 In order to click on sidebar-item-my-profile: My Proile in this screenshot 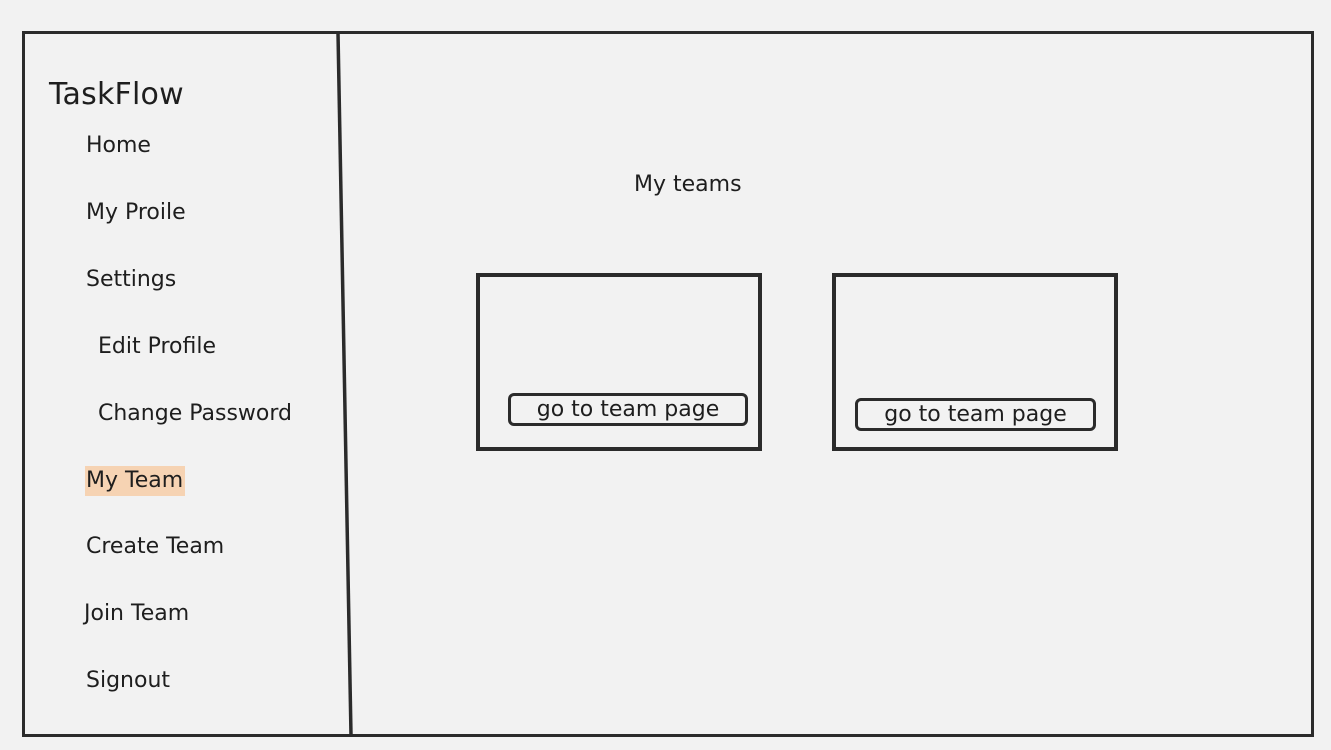, I will do `click(136, 213)`.